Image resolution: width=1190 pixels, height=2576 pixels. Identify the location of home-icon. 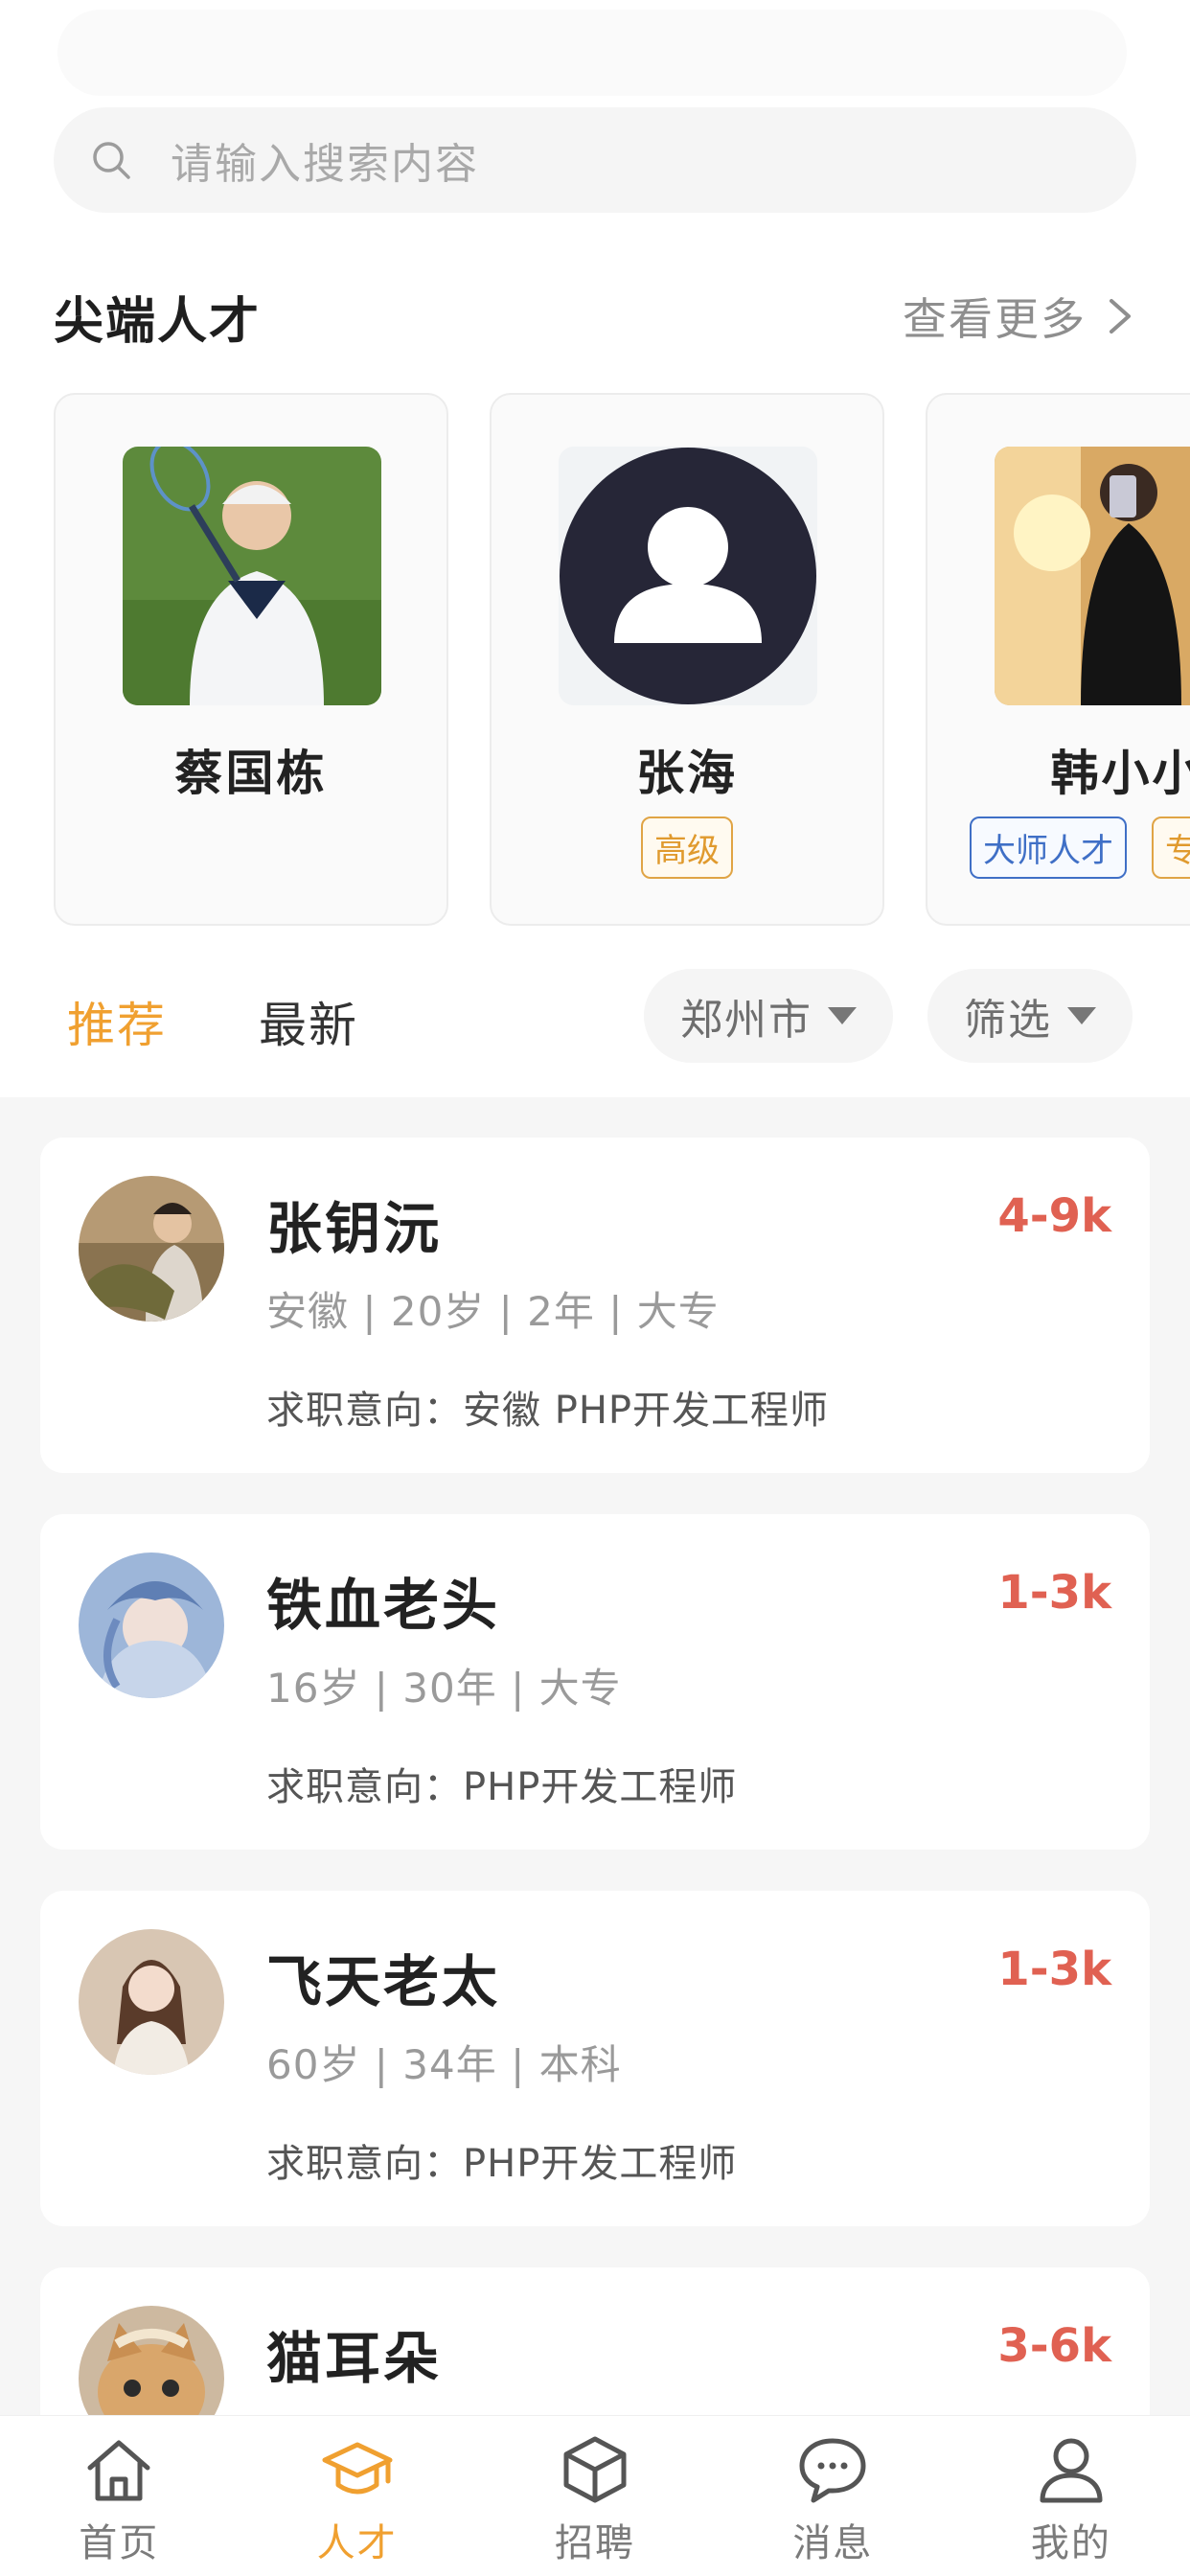
(119, 2470).